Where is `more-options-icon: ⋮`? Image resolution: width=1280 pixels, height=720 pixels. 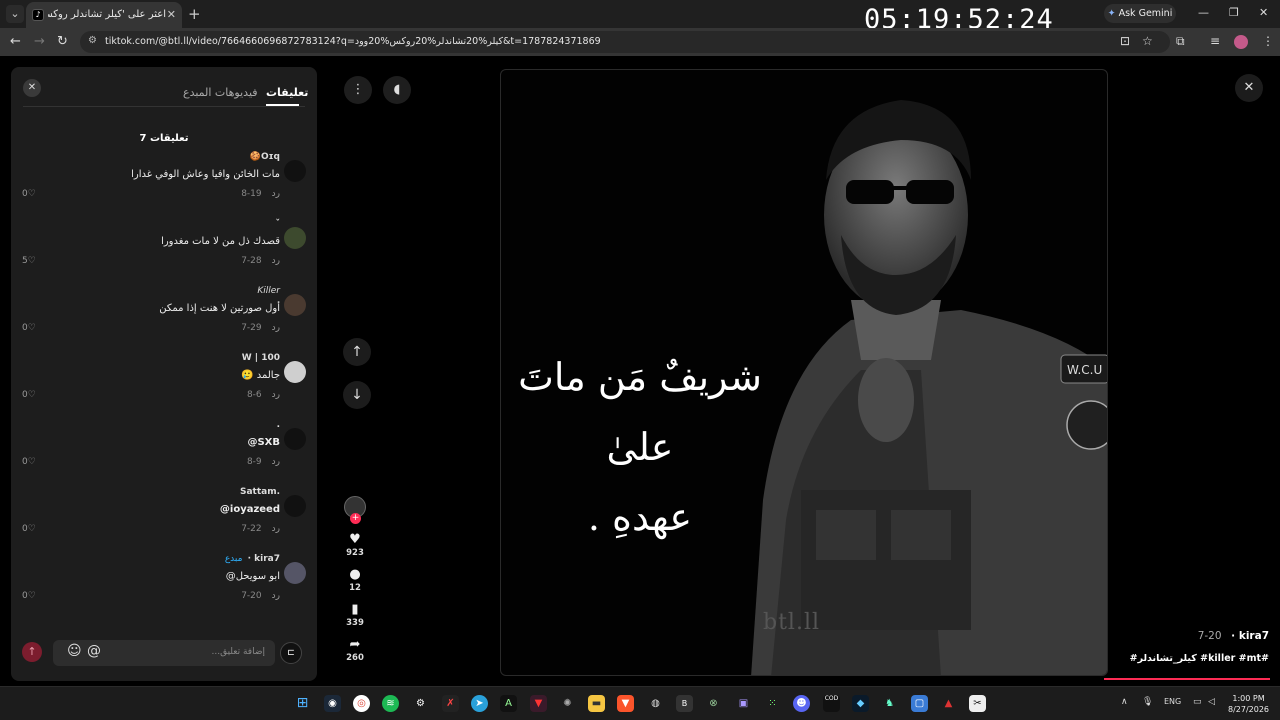
more-options-icon: ⋮ is located at coordinates (358, 90).